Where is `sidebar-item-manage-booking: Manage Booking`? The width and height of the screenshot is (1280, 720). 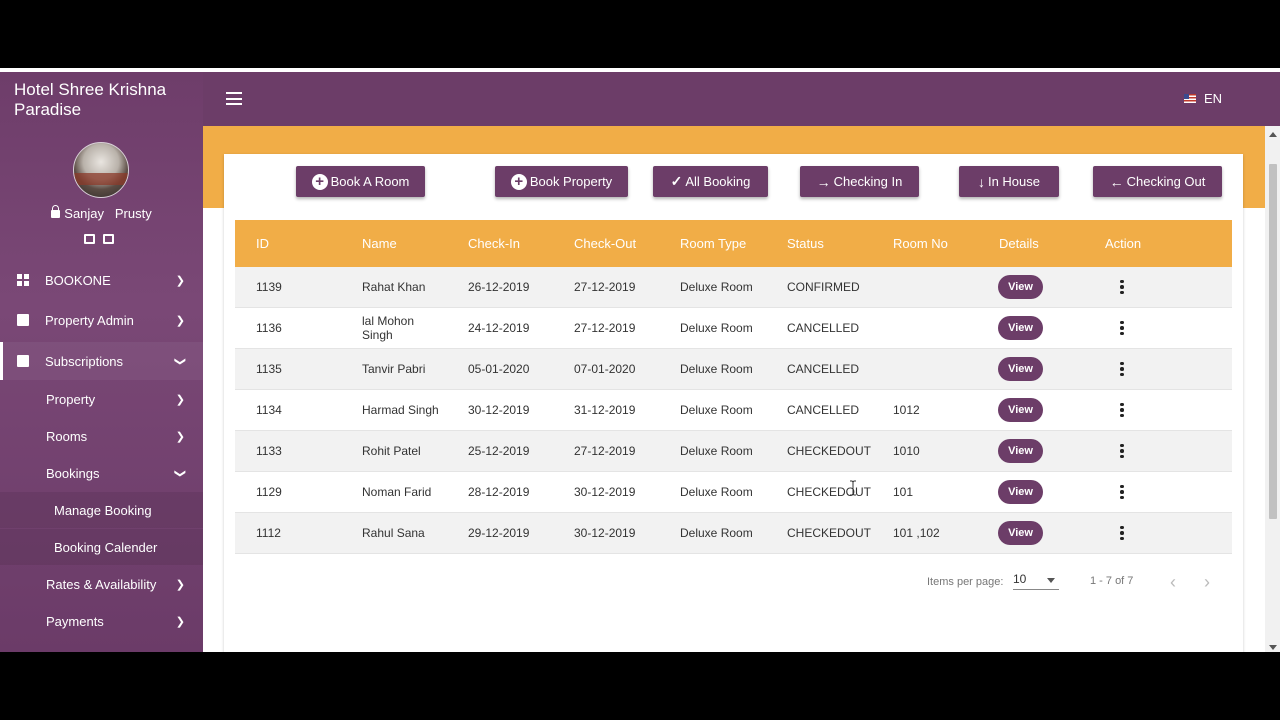
sidebar-item-manage-booking: Manage Booking is located at coordinates (101, 510).